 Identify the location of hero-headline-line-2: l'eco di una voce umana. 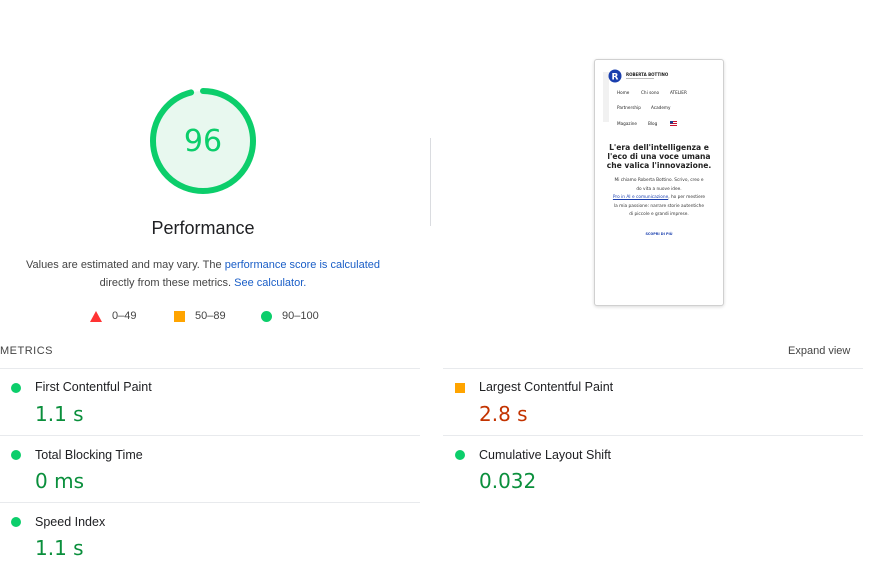
(659, 156).